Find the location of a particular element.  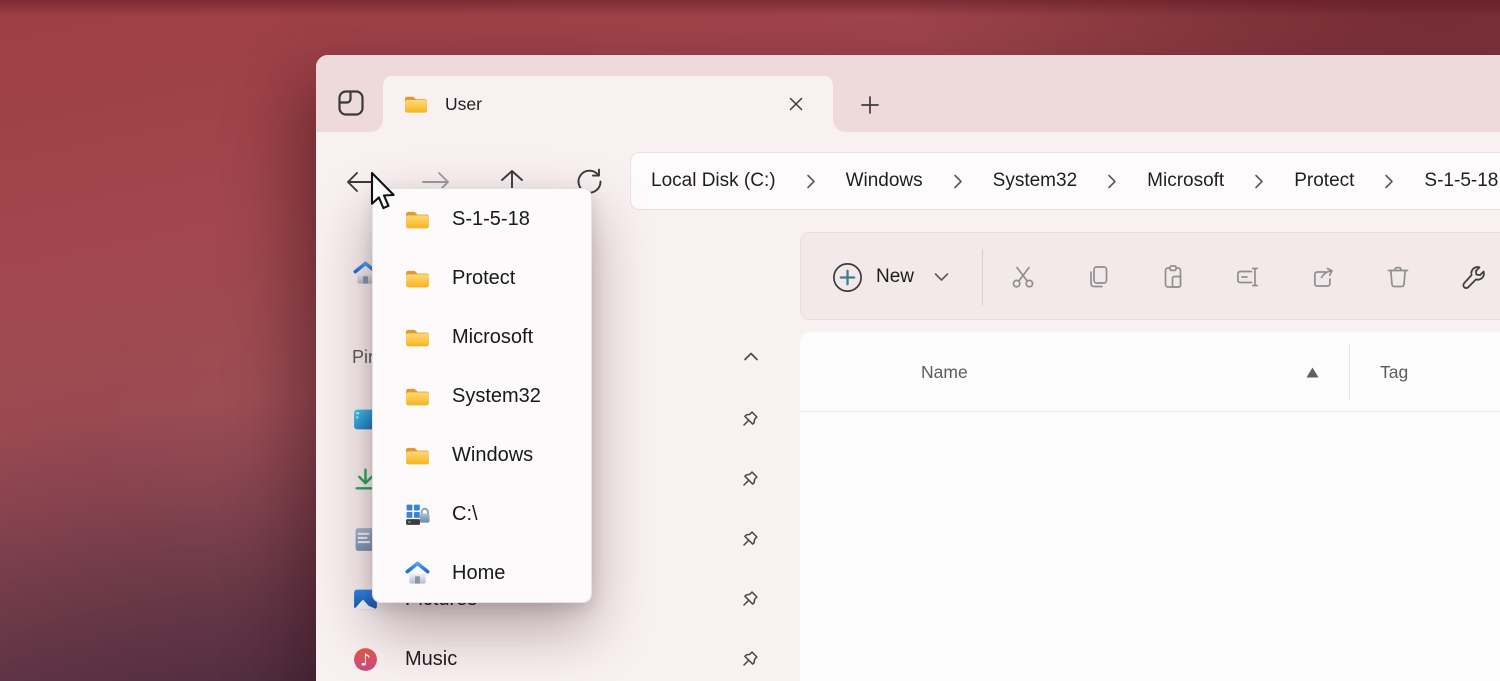

menu-item-c-drive: C:\ is located at coordinates (482, 514).